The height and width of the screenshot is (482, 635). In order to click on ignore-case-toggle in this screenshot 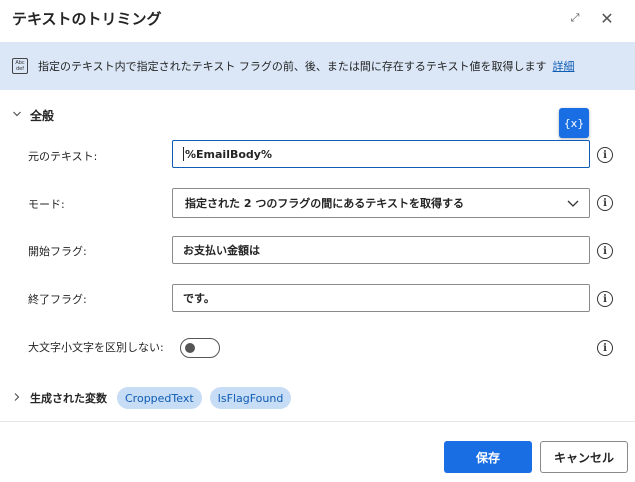, I will do `click(200, 348)`.